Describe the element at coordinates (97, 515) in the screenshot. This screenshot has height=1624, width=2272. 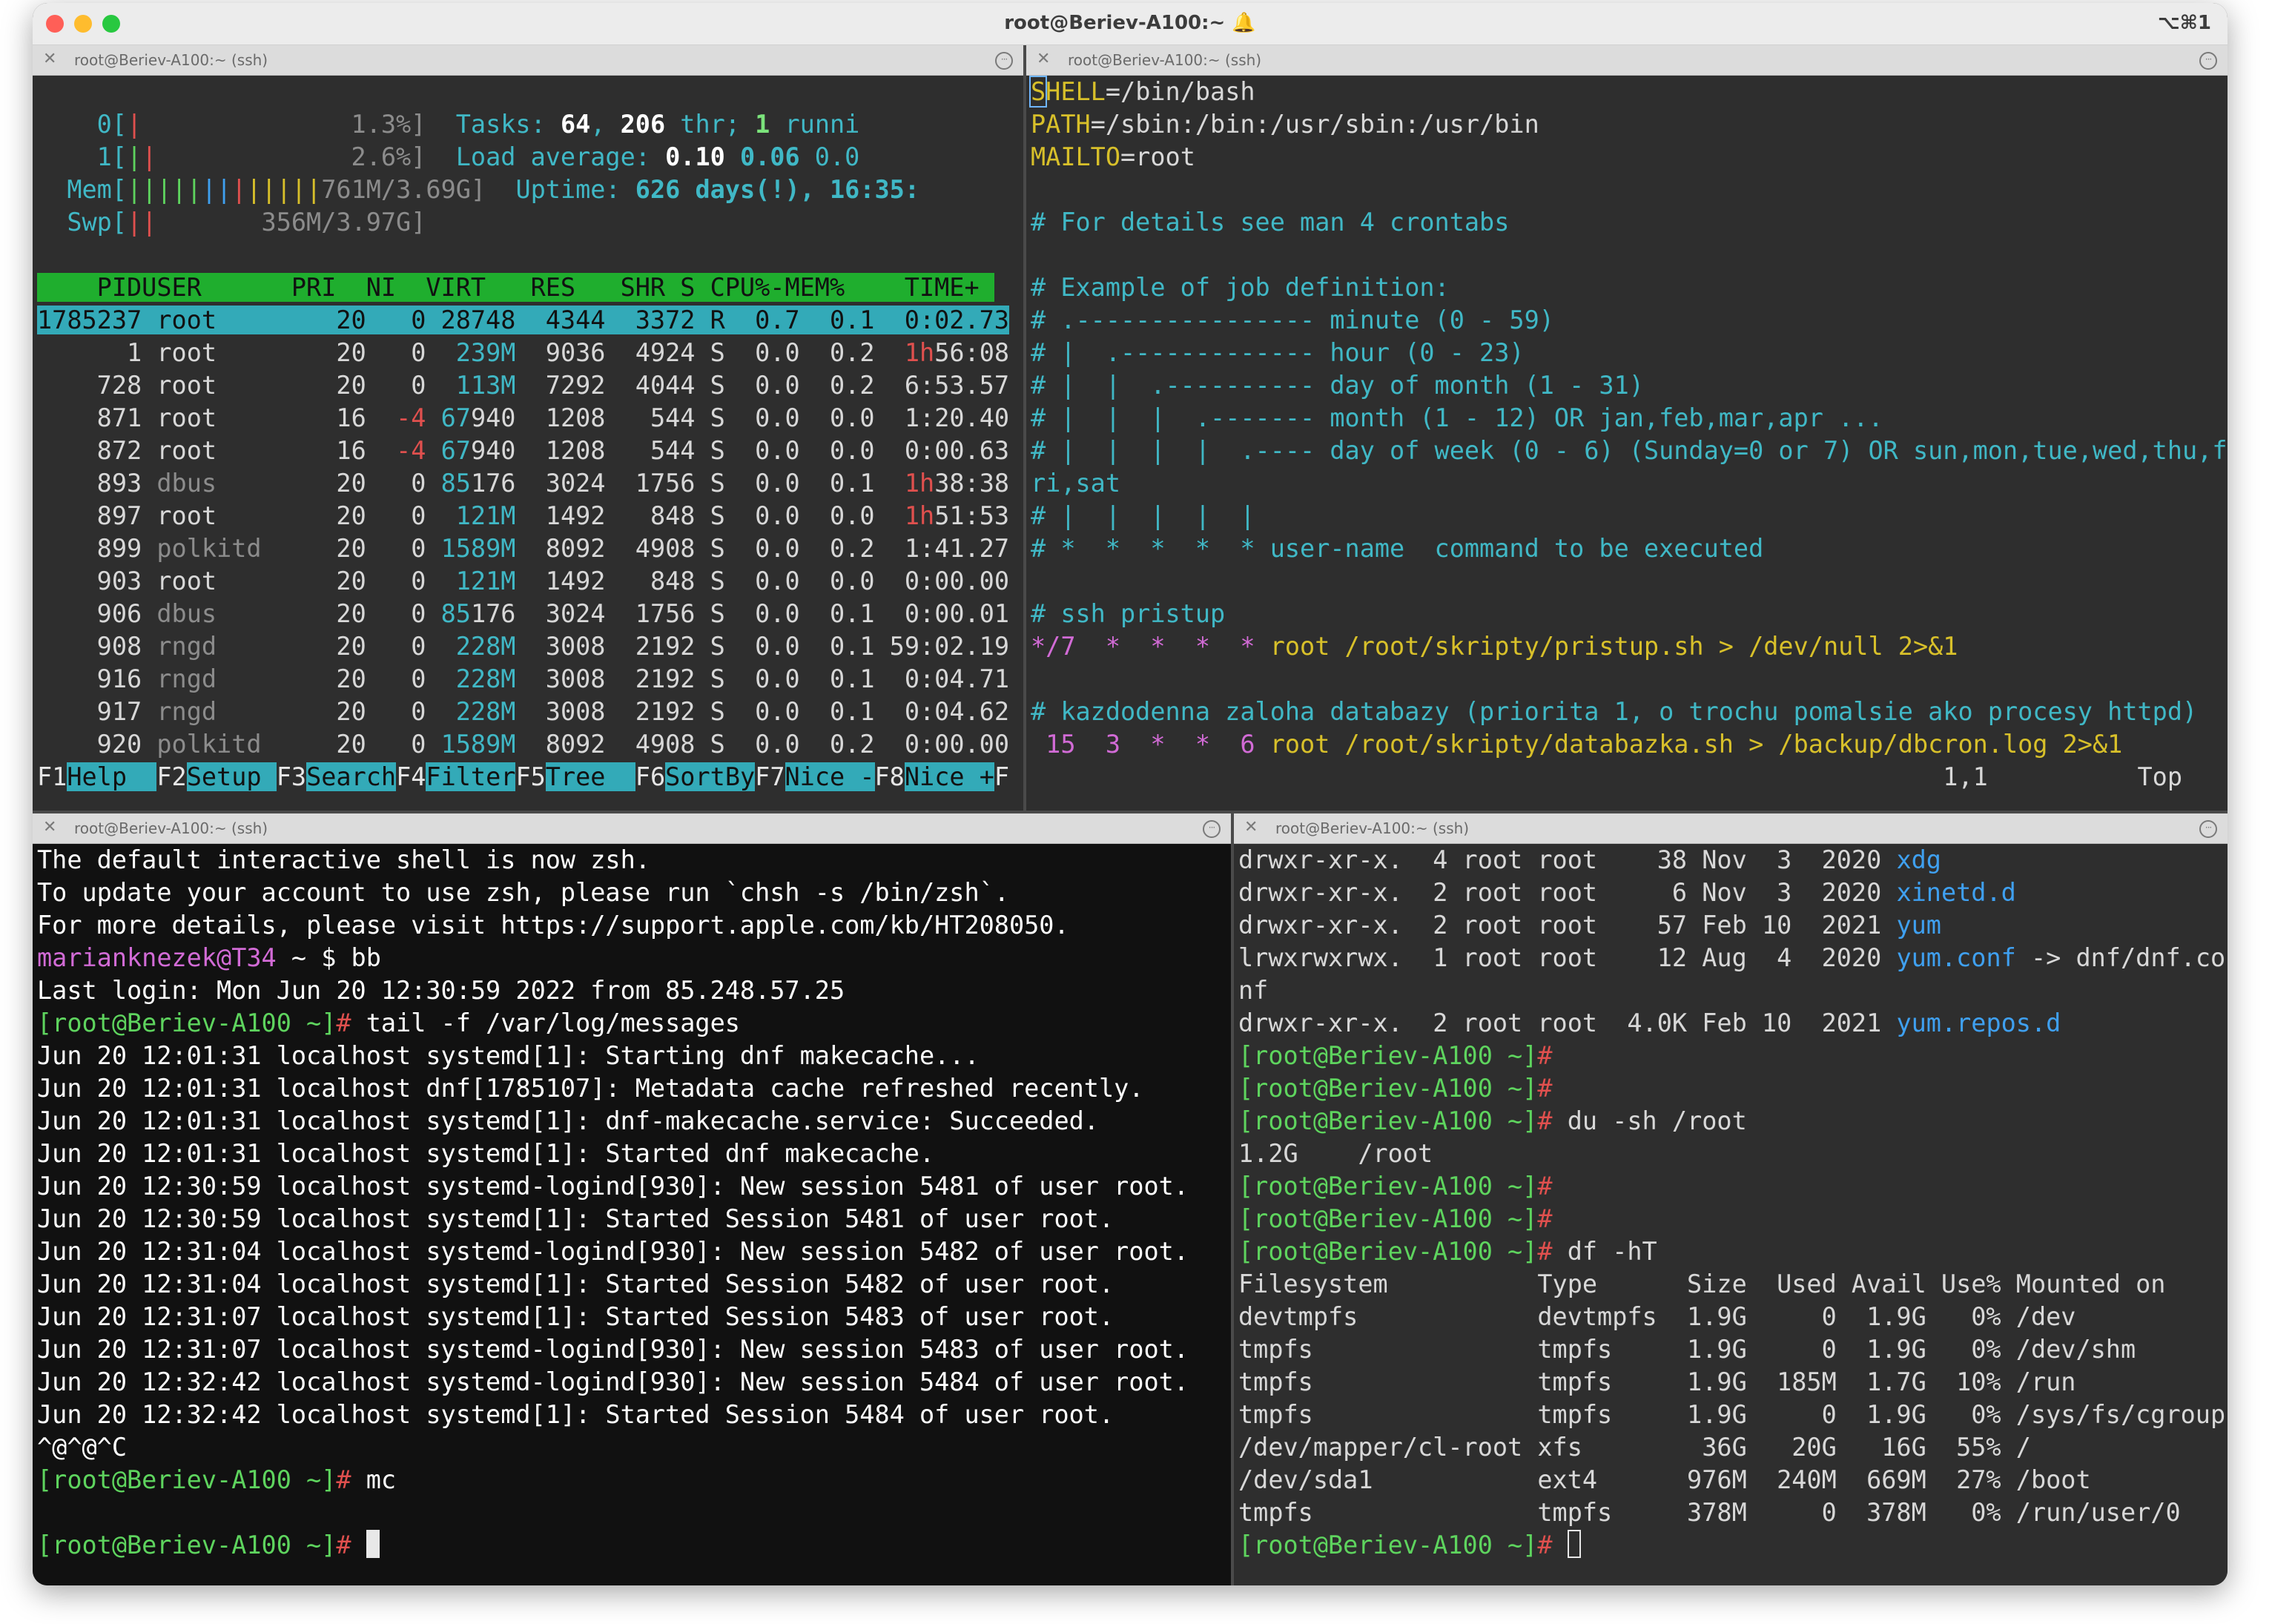
I see `pid: 897` at that location.